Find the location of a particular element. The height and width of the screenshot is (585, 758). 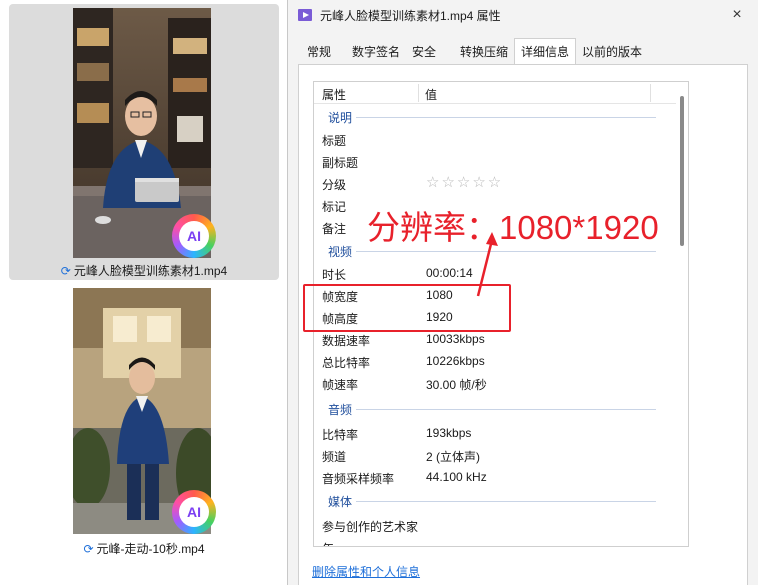

file-name-caption: ⟳ 元峰-走动-10秒.mp4 is located at coordinates (144, 548).